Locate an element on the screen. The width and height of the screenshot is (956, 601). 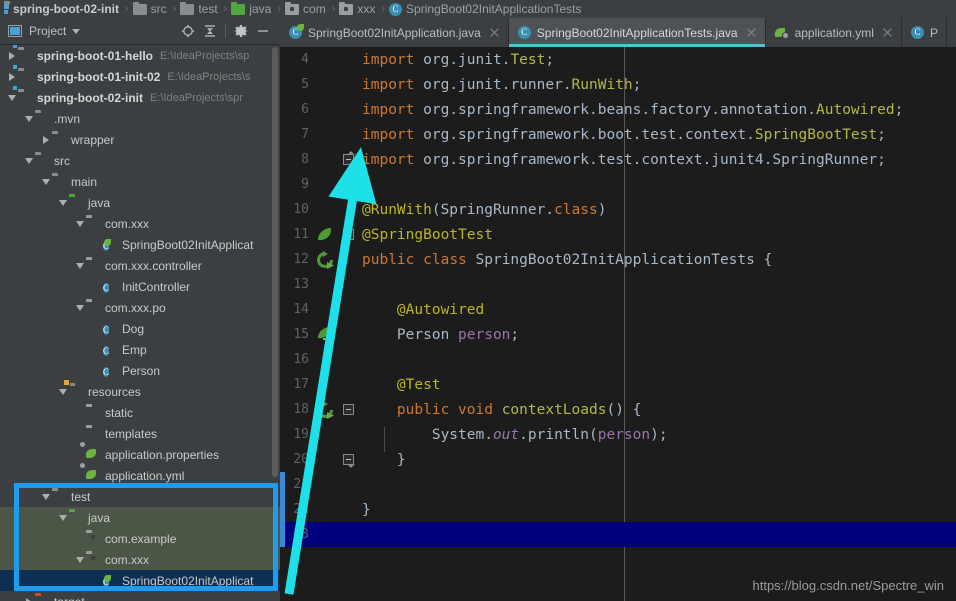
tree-row: resources is located at coordinates (140, 391).